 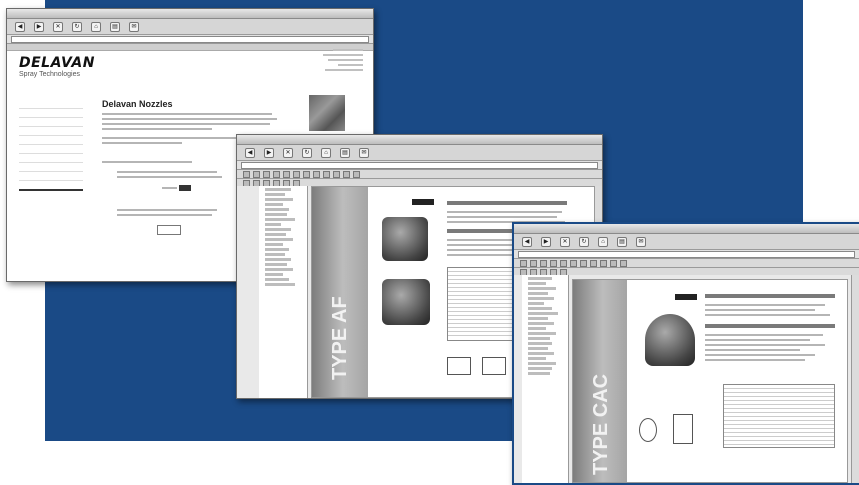 I want to click on nozzle-image, so click(x=670, y=340).